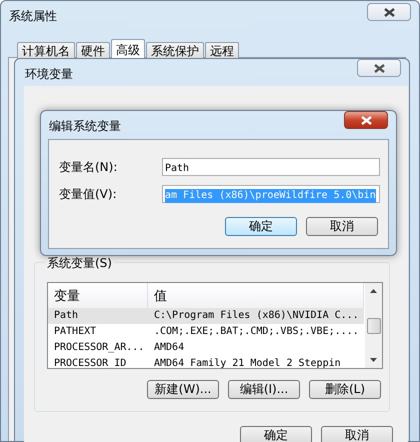 This screenshot has height=442, width=420. I want to click on input-field: Path, so click(271, 167).